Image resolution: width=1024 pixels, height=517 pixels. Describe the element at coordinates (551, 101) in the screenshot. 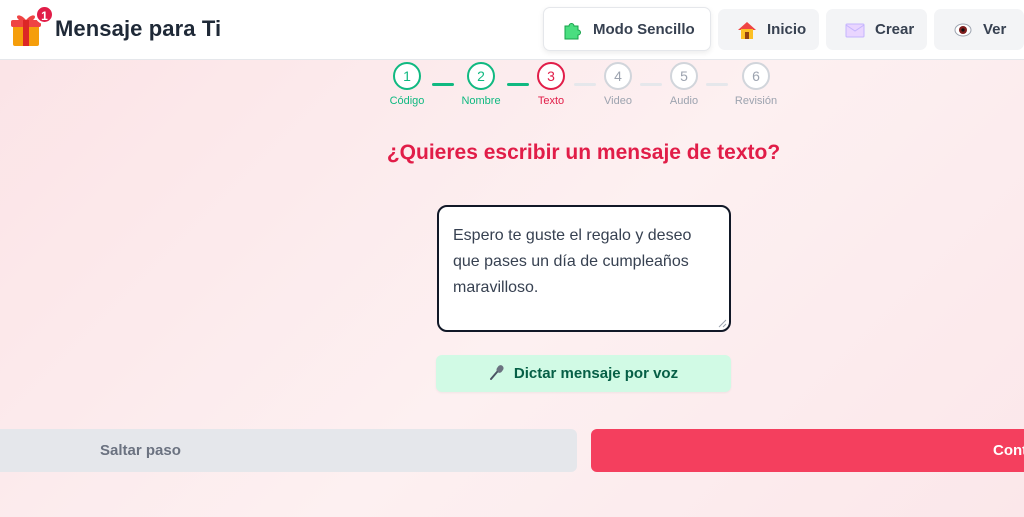

I see `step-label: Texto` at that location.